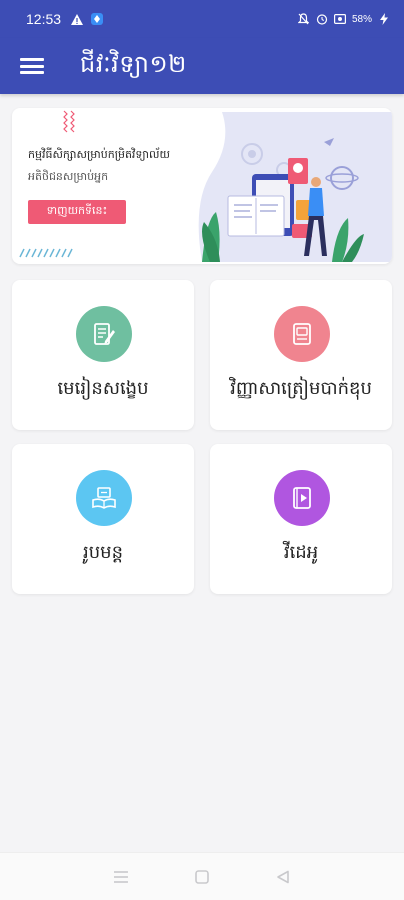  What do you see at coordinates (361, 19) in the screenshot?
I see `battery-level: 58%` at bounding box center [361, 19].